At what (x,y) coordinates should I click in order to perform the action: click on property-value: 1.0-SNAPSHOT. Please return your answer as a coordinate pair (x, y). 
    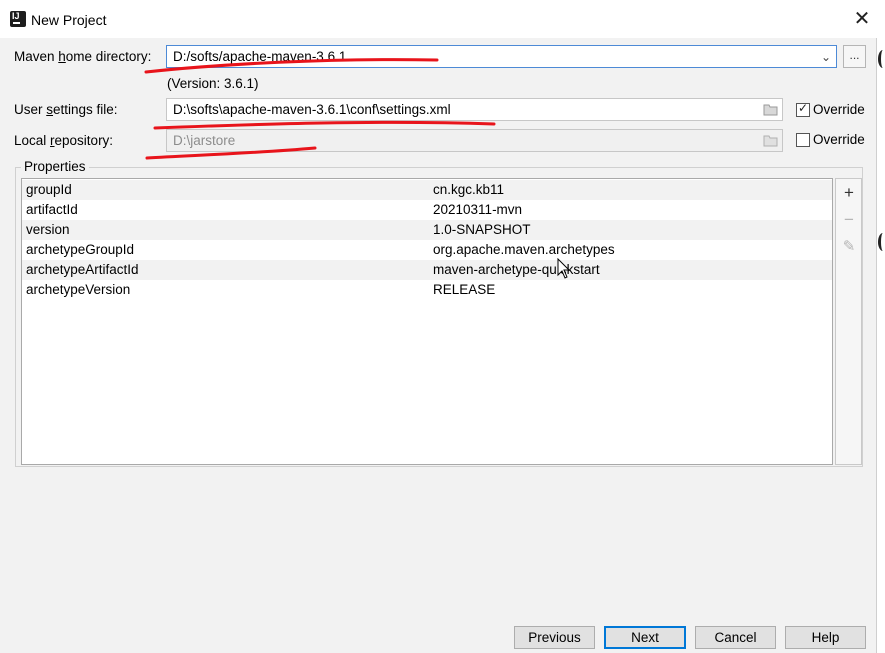
    Looking at the image, I should click on (482, 229).